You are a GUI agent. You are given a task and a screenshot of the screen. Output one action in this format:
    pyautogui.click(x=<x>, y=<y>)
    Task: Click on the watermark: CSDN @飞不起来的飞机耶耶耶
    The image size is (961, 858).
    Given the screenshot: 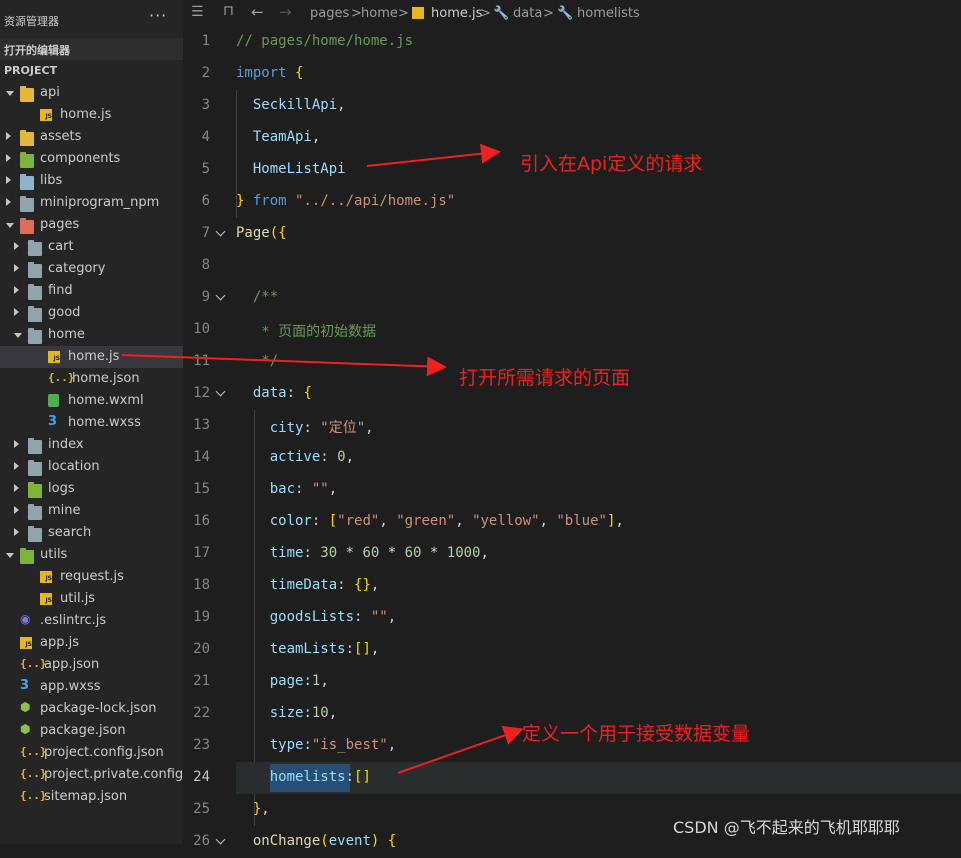 What is the action you would take?
    pyautogui.click(x=786, y=827)
    